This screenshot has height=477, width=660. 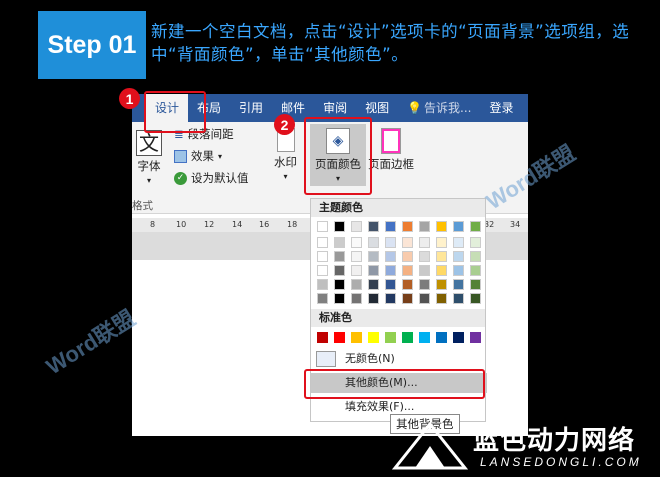 I want to click on tab-layout: 布局, so click(x=209, y=108).